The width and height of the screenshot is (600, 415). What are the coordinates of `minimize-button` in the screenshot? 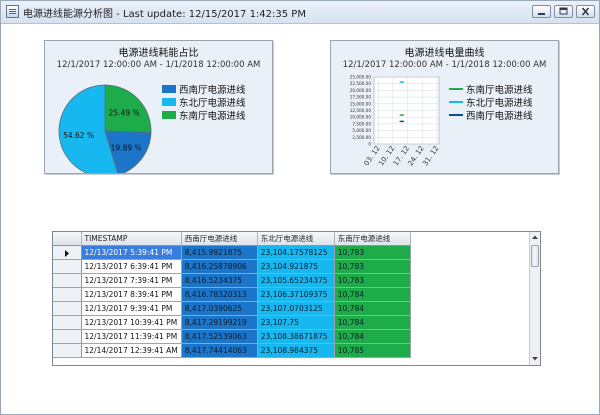 It's located at (541, 11).